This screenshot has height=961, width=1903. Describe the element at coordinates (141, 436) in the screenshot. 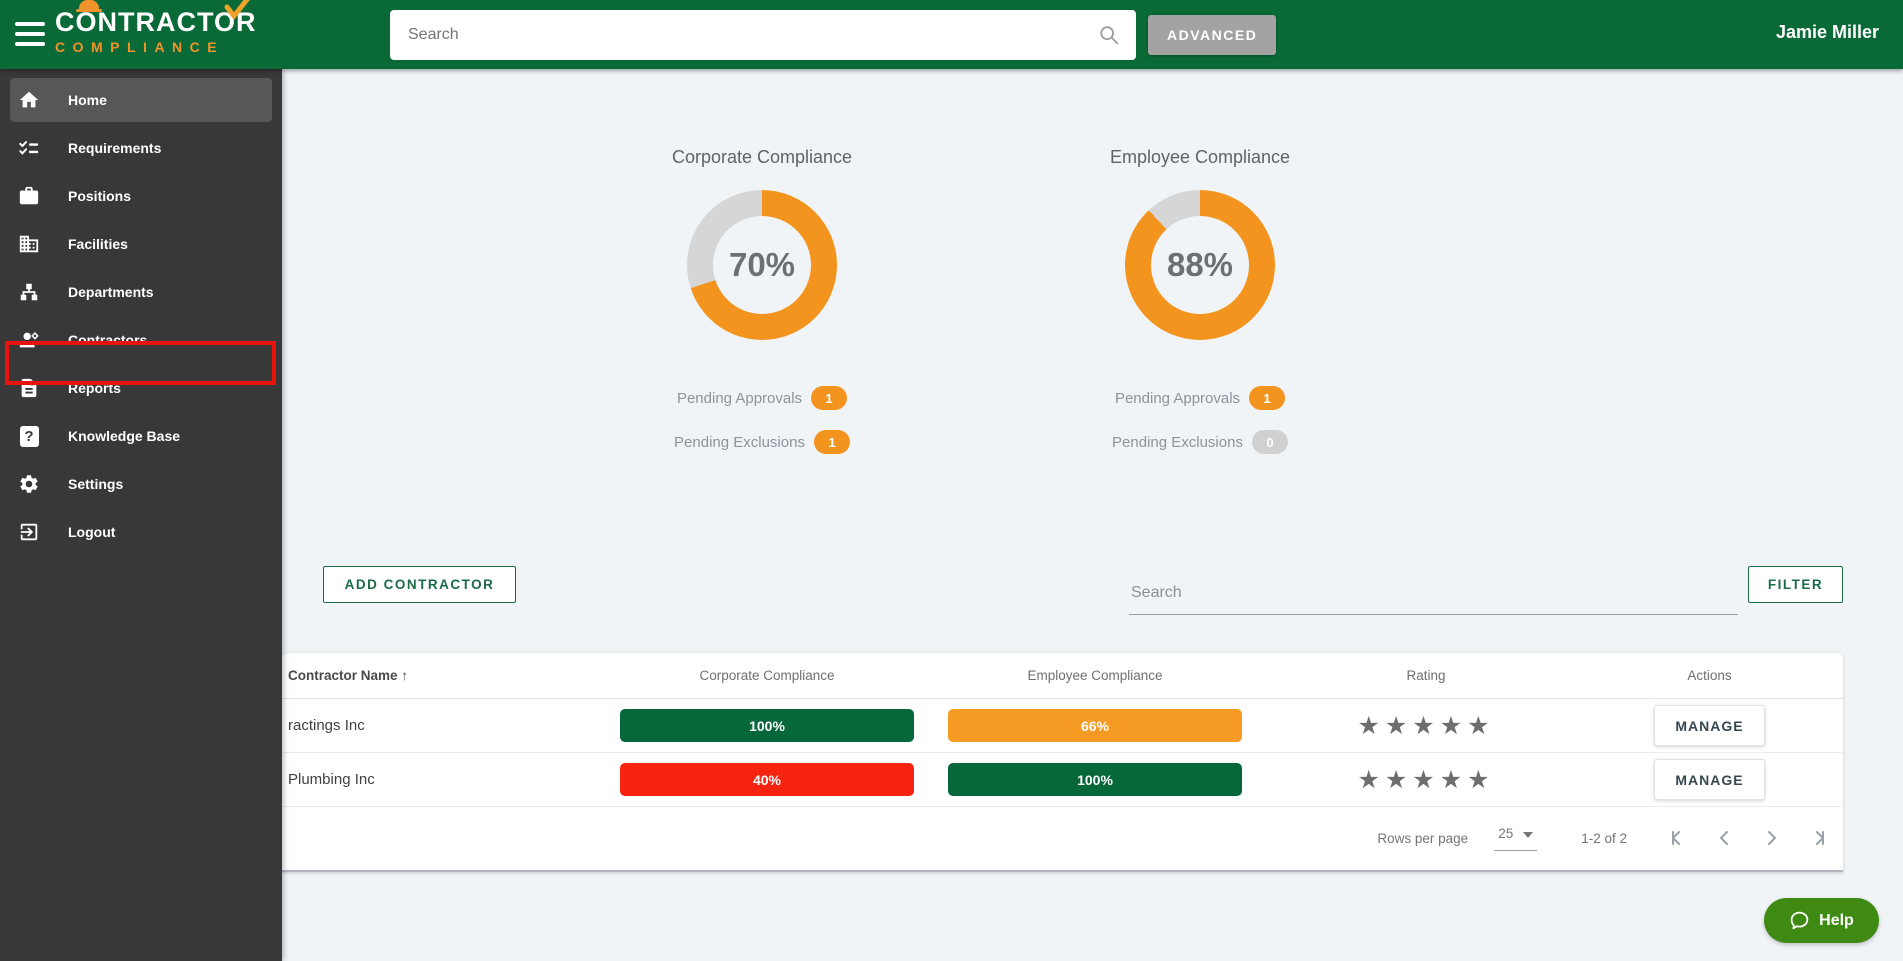

I see `sidebar-item-knowledge-base: ? Knowledge Base` at that location.